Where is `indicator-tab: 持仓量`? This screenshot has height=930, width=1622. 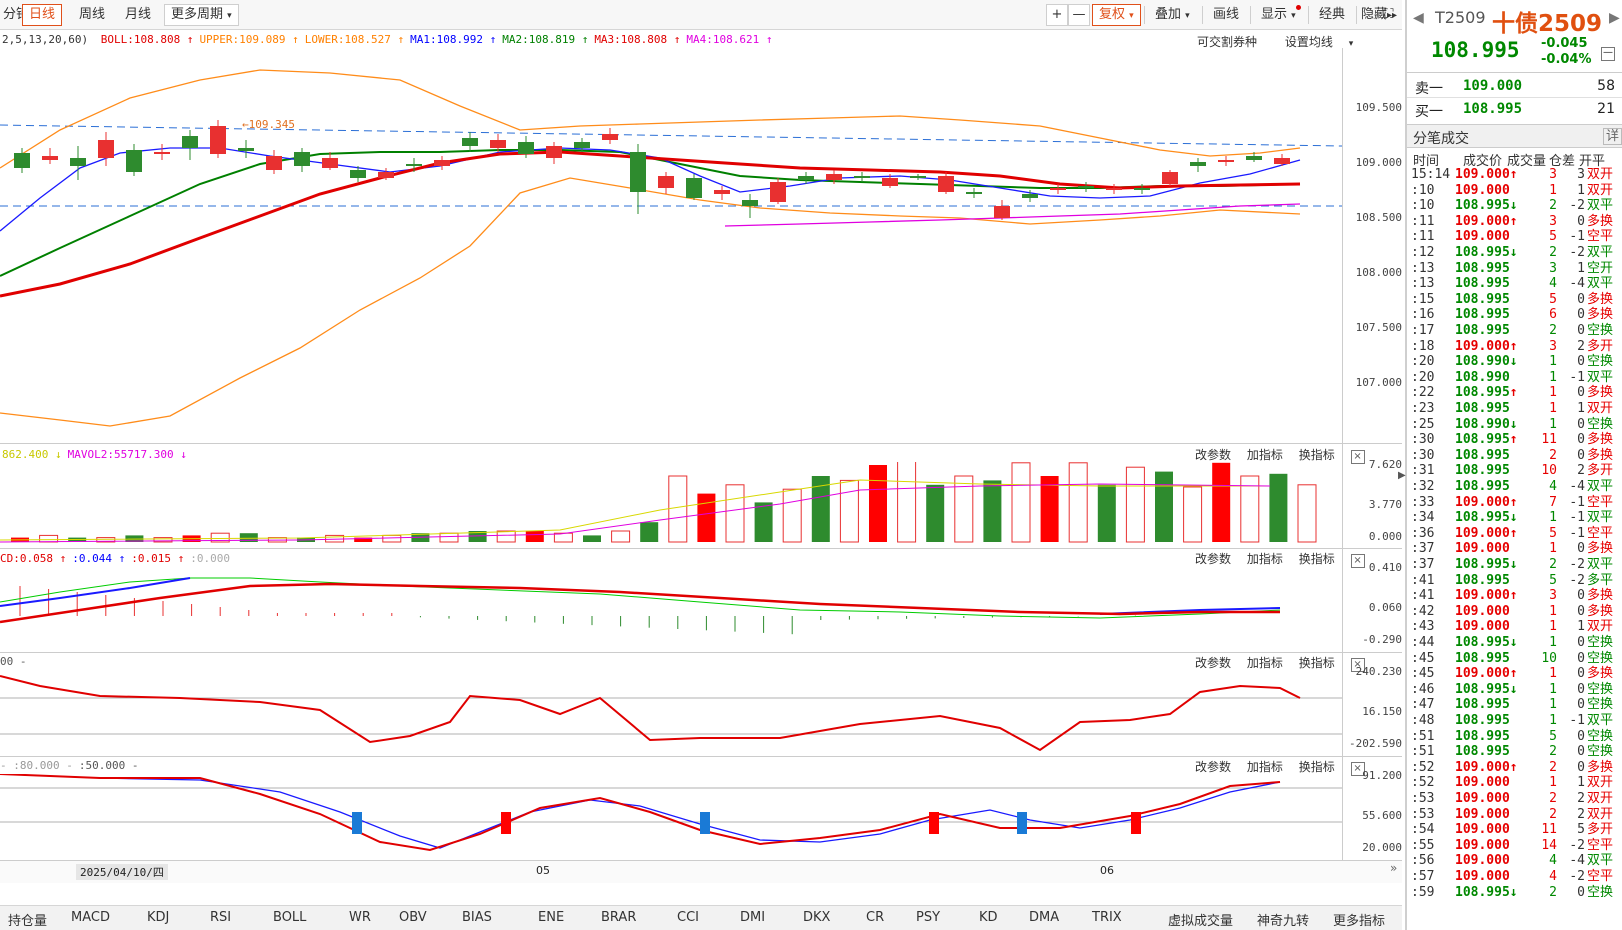
indicator-tab: 持仓量 is located at coordinates (27, 919).